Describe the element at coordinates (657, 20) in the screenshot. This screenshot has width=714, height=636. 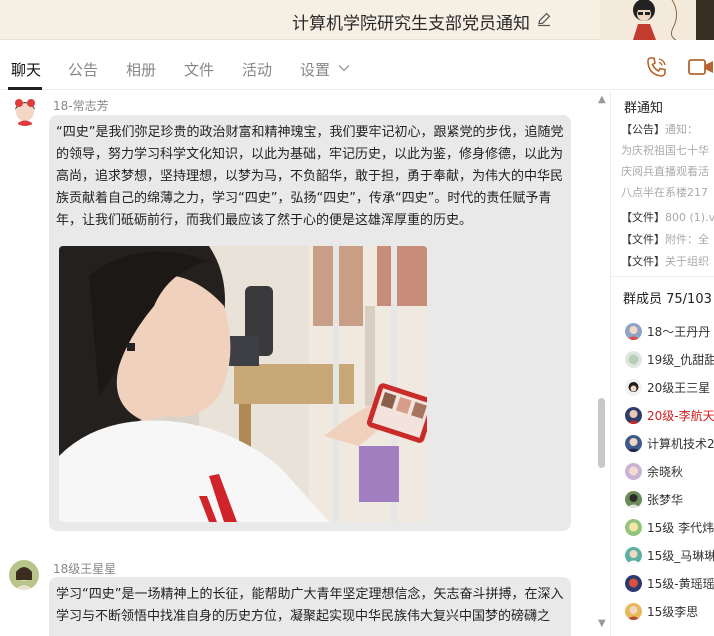
I see `banner-illustration` at that location.